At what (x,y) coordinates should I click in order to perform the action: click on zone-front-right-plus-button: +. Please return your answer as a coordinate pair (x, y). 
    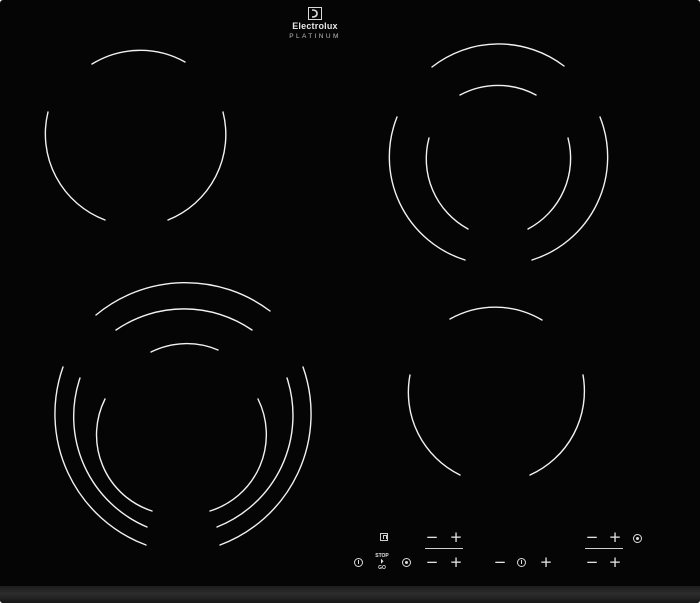
    Looking at the image, I should click on (615, 562).